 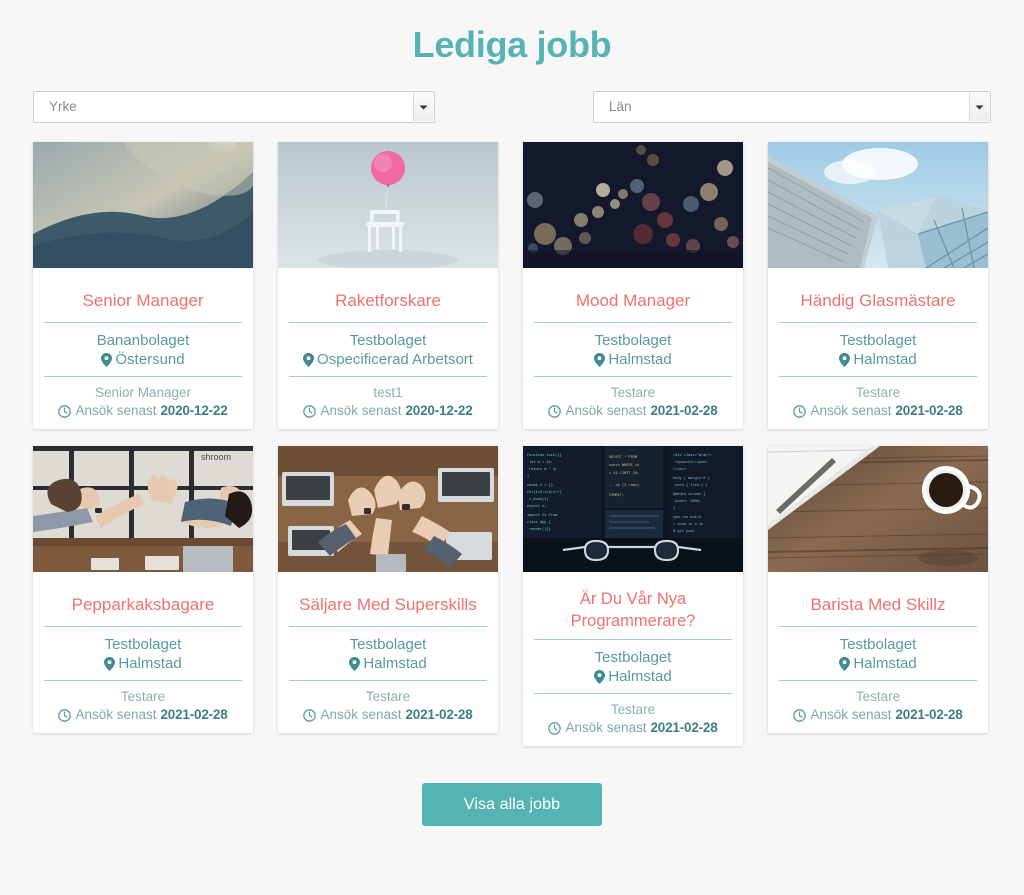 I want to click on svg-text: -- ok (3 rows), so click(x=624, y=485).